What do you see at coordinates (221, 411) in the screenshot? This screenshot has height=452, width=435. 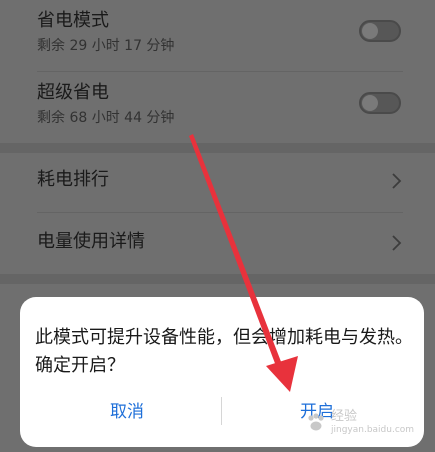 I see `dialog-button-divider` at bounding box center [221, 411].